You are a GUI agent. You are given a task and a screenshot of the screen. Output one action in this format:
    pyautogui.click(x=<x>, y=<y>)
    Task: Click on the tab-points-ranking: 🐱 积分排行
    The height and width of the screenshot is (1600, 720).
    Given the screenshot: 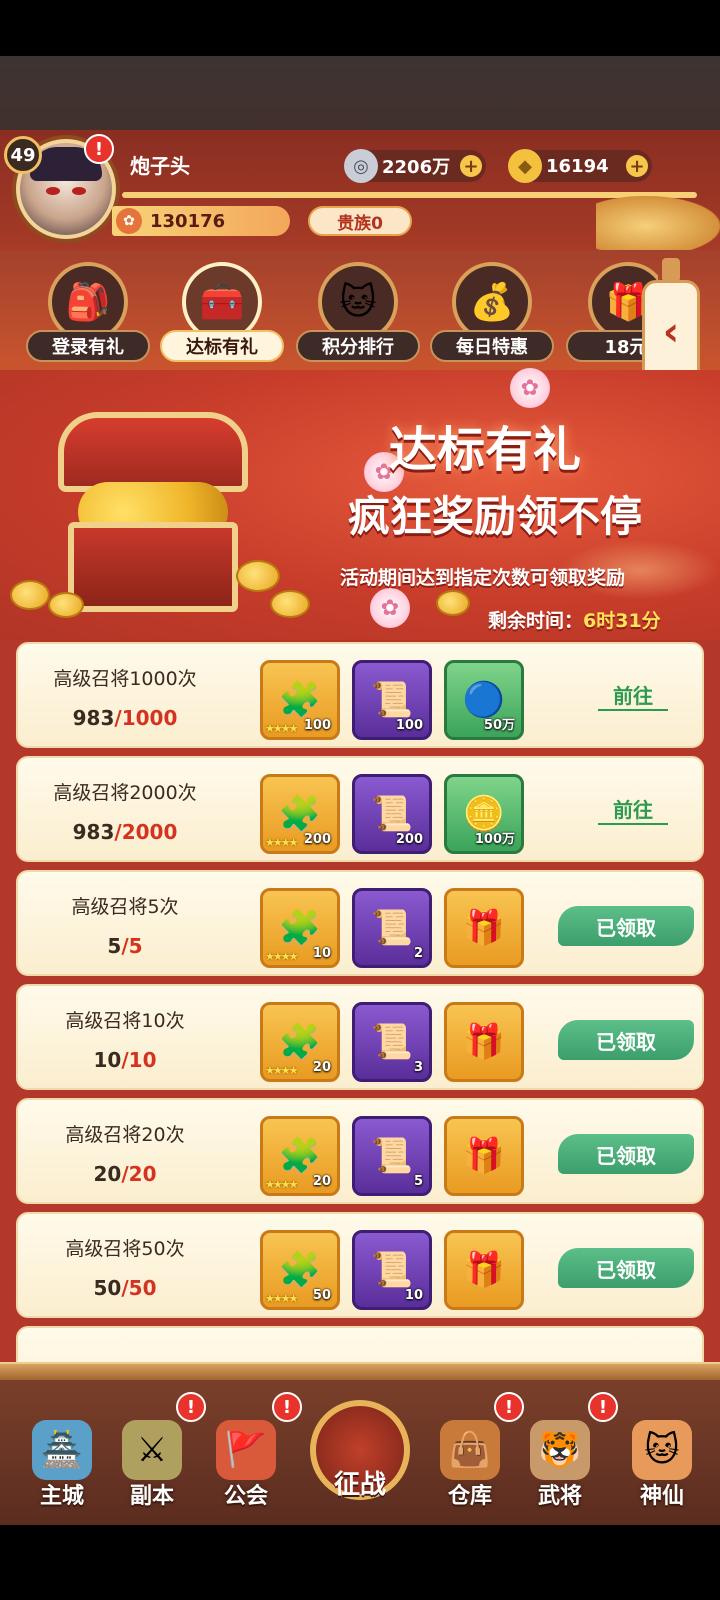 What is the action you would take?
    pyautogui.click(x=358, y=314)
    